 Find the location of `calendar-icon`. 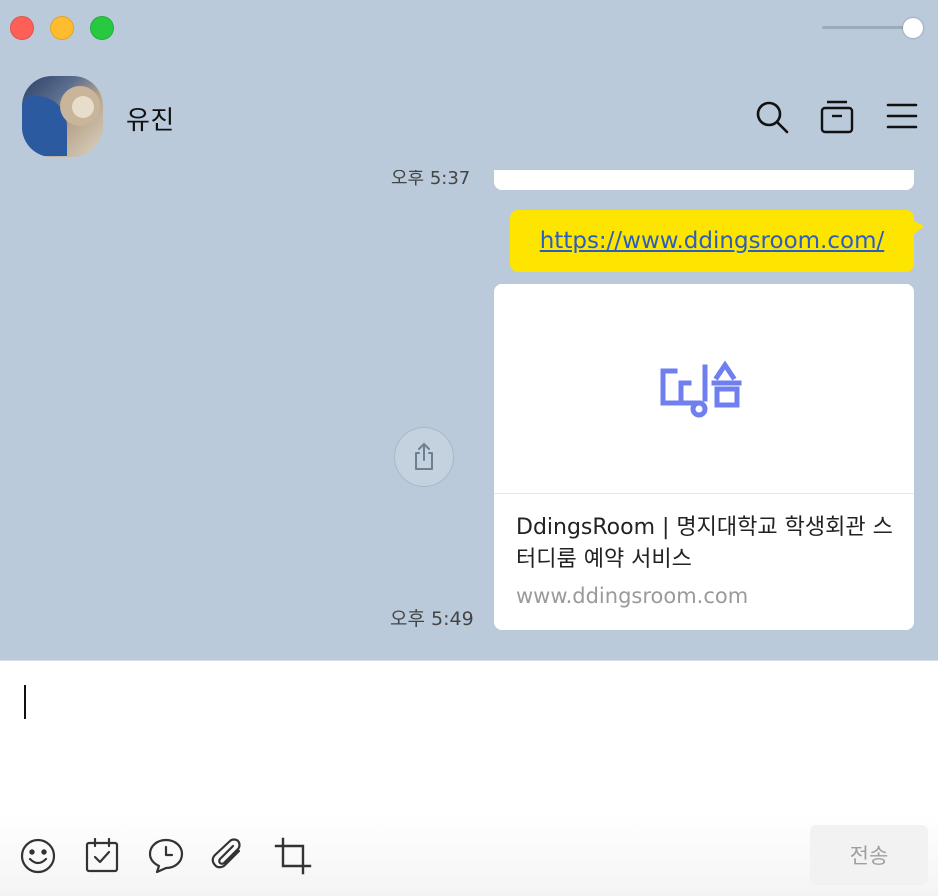

calendar-icon is located at coordinates (102, 856).